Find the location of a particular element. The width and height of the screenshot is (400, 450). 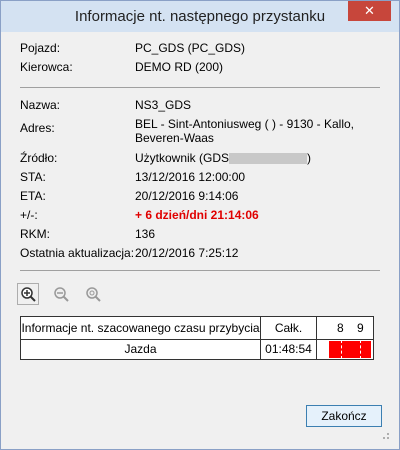

hour-label-9: 9 is located at coordinates (360, 328).